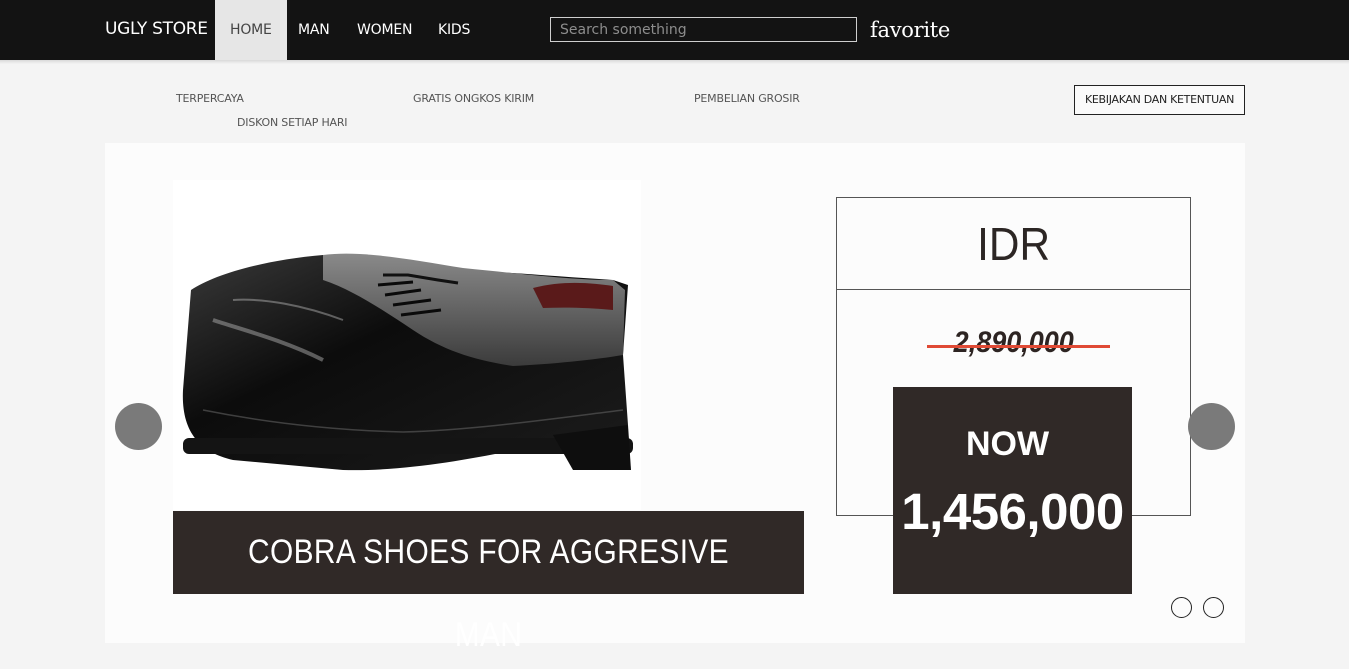 This screenshot has height=669, width=1349. What do you see at coordinates (747, 98) in the screenshot?
I see `feature-wholesale: PEMBELIAN GROSIR` at bounding box center [747, 98].